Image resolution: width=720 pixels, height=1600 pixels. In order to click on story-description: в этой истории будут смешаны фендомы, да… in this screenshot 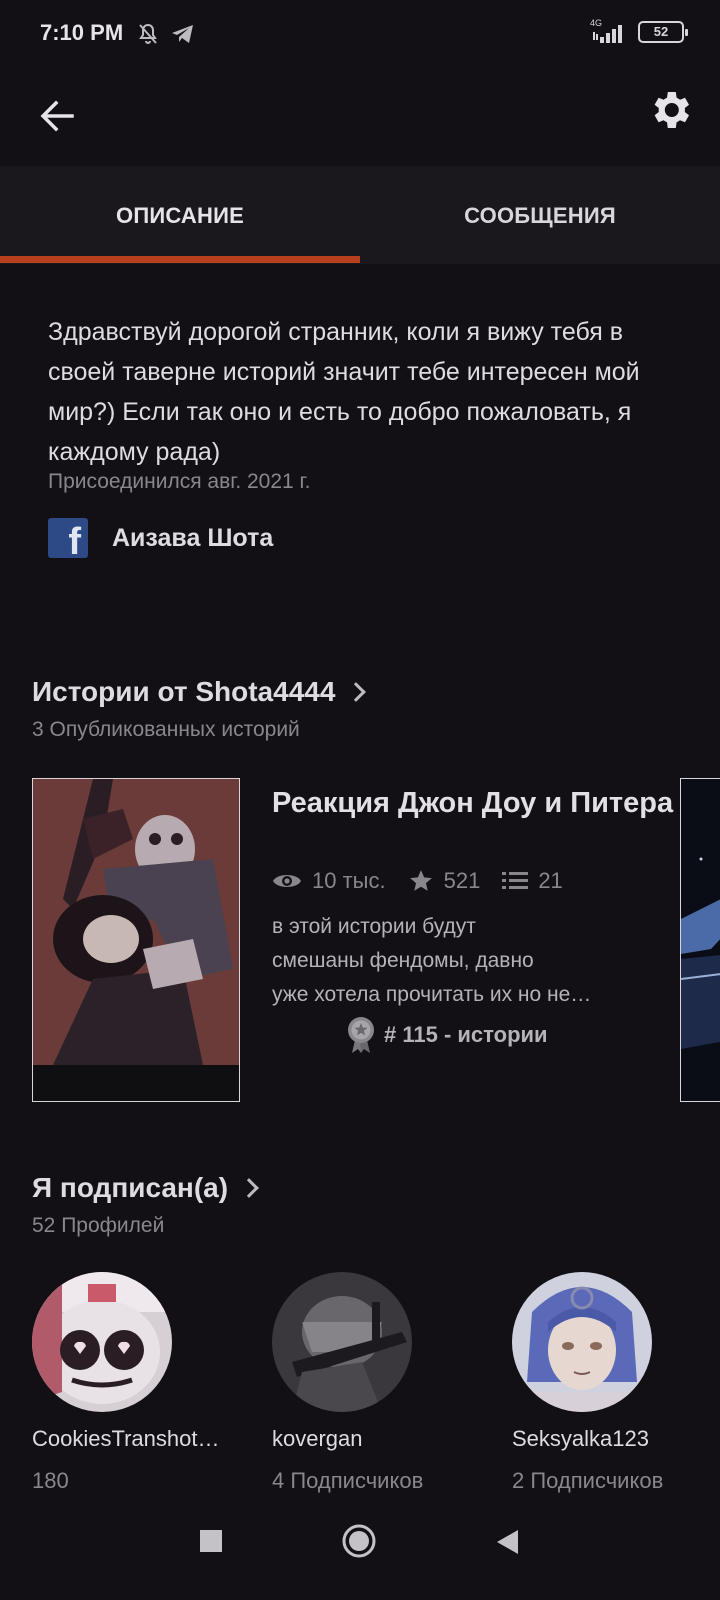, I will do `click(457, 961)`.